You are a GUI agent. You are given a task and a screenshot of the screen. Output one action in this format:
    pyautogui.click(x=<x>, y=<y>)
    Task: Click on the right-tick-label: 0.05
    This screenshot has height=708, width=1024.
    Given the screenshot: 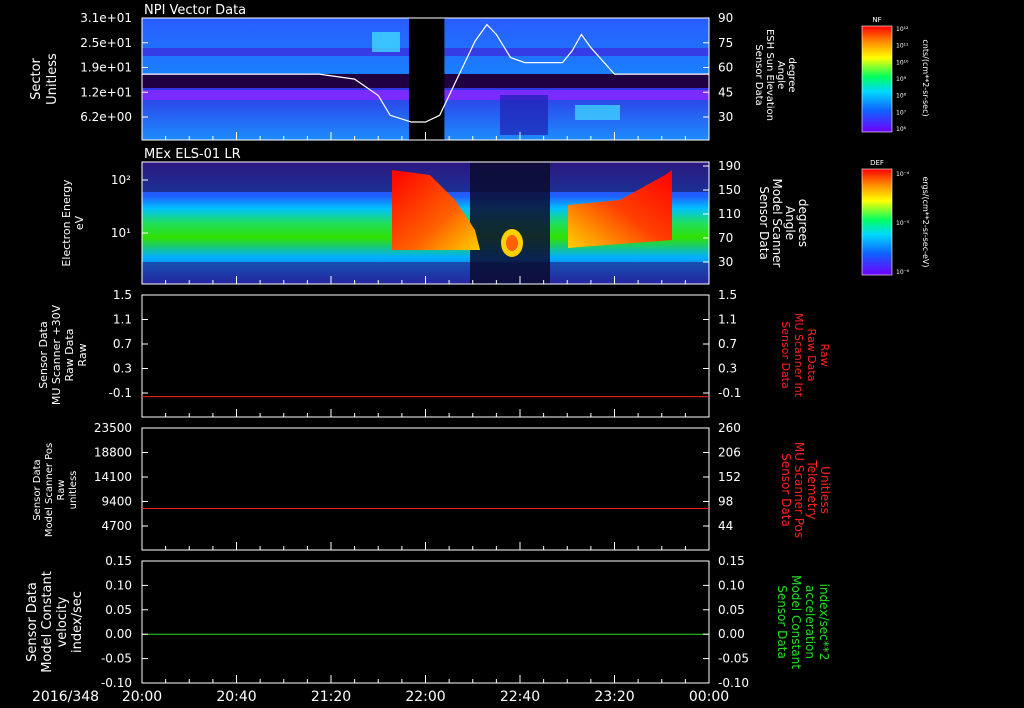 What is the action you would take?
    pyautogui.click(x=731, y=610)
    